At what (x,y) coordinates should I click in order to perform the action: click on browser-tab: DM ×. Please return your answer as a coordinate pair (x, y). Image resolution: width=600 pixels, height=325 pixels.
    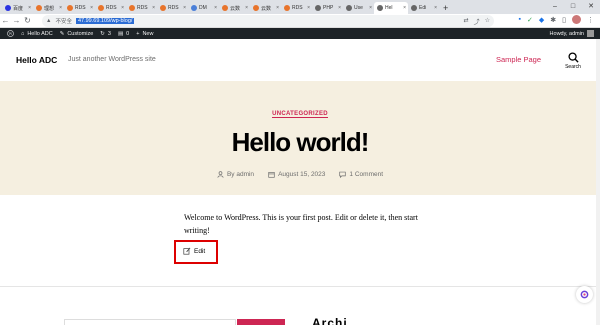
    Looking at the image, I should click on (203, 8).